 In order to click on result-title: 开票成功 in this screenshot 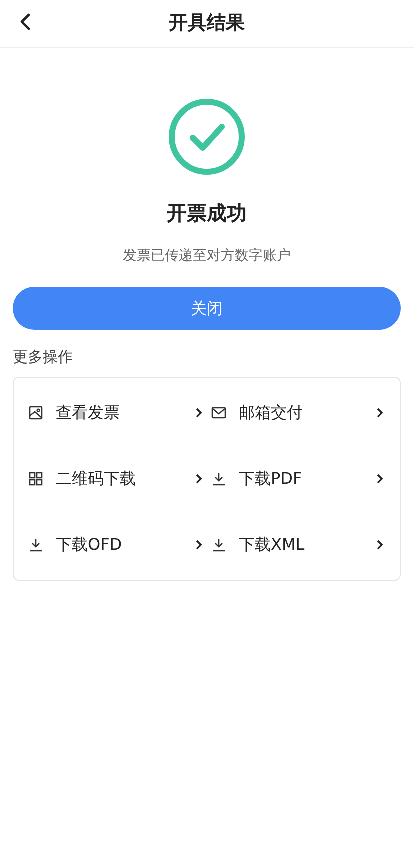, I will do `click(207, 213)`.